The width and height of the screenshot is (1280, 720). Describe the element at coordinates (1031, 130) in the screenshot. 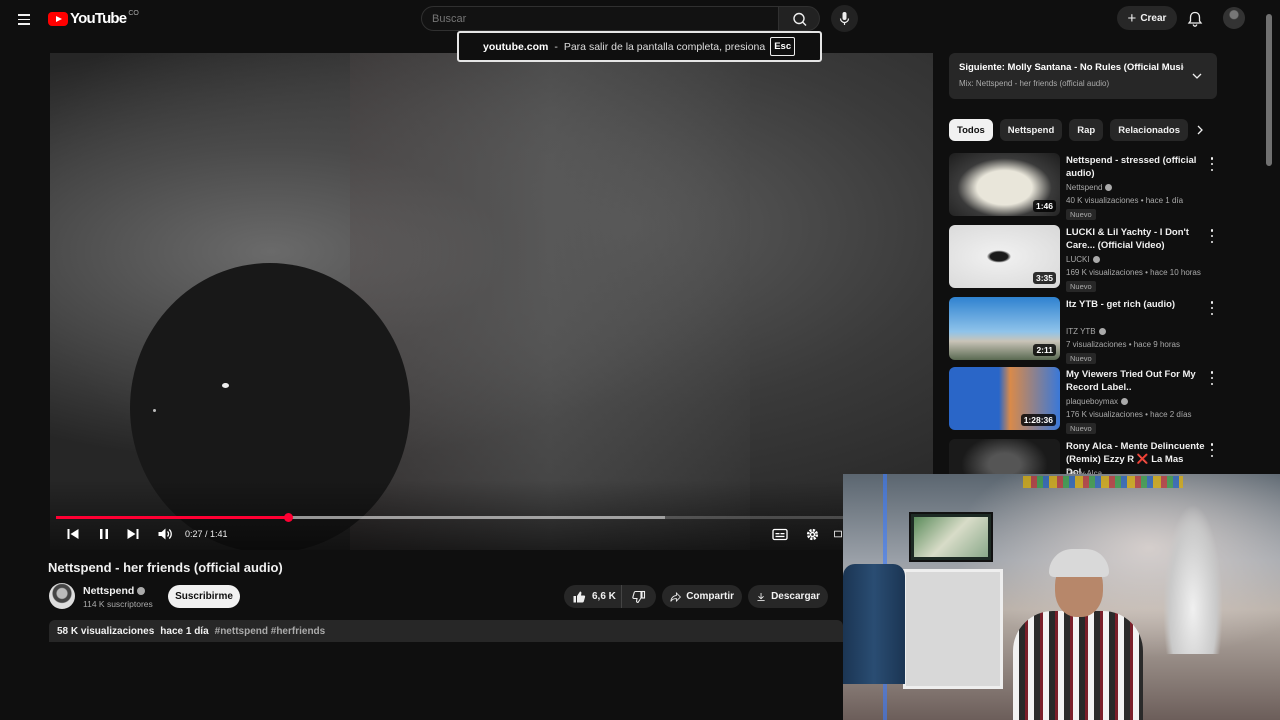

I see `chip-nettspend: Nettspend` at that location.